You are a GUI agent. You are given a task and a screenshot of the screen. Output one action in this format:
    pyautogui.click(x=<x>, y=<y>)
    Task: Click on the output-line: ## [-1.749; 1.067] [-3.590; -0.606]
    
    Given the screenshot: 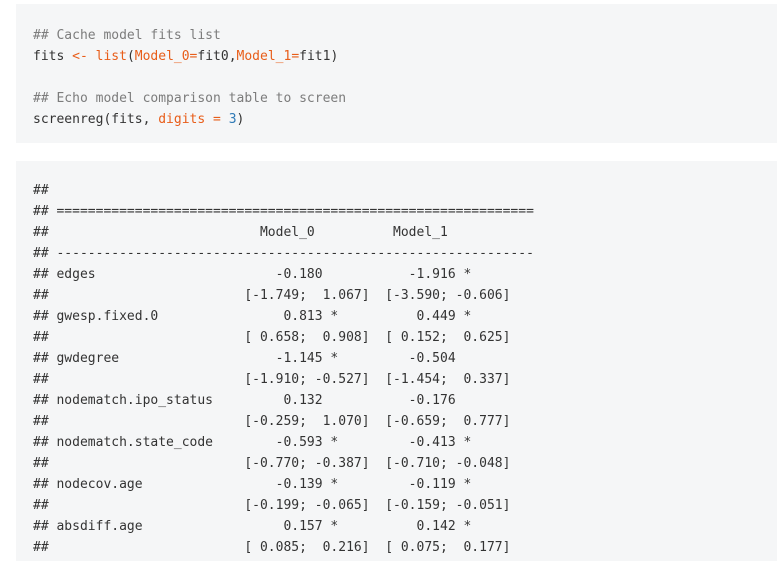 What is the action you would take?
    pyautogui.click(x=272, y=295)
    